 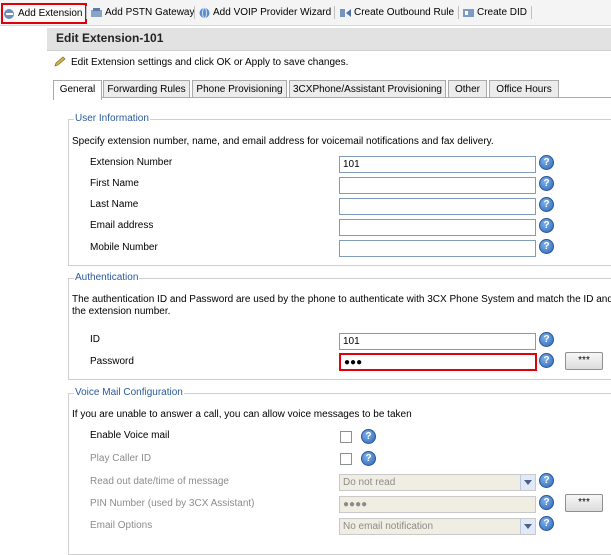 I want to click on create-did-button: Create DID, so click(x=494, y=12).